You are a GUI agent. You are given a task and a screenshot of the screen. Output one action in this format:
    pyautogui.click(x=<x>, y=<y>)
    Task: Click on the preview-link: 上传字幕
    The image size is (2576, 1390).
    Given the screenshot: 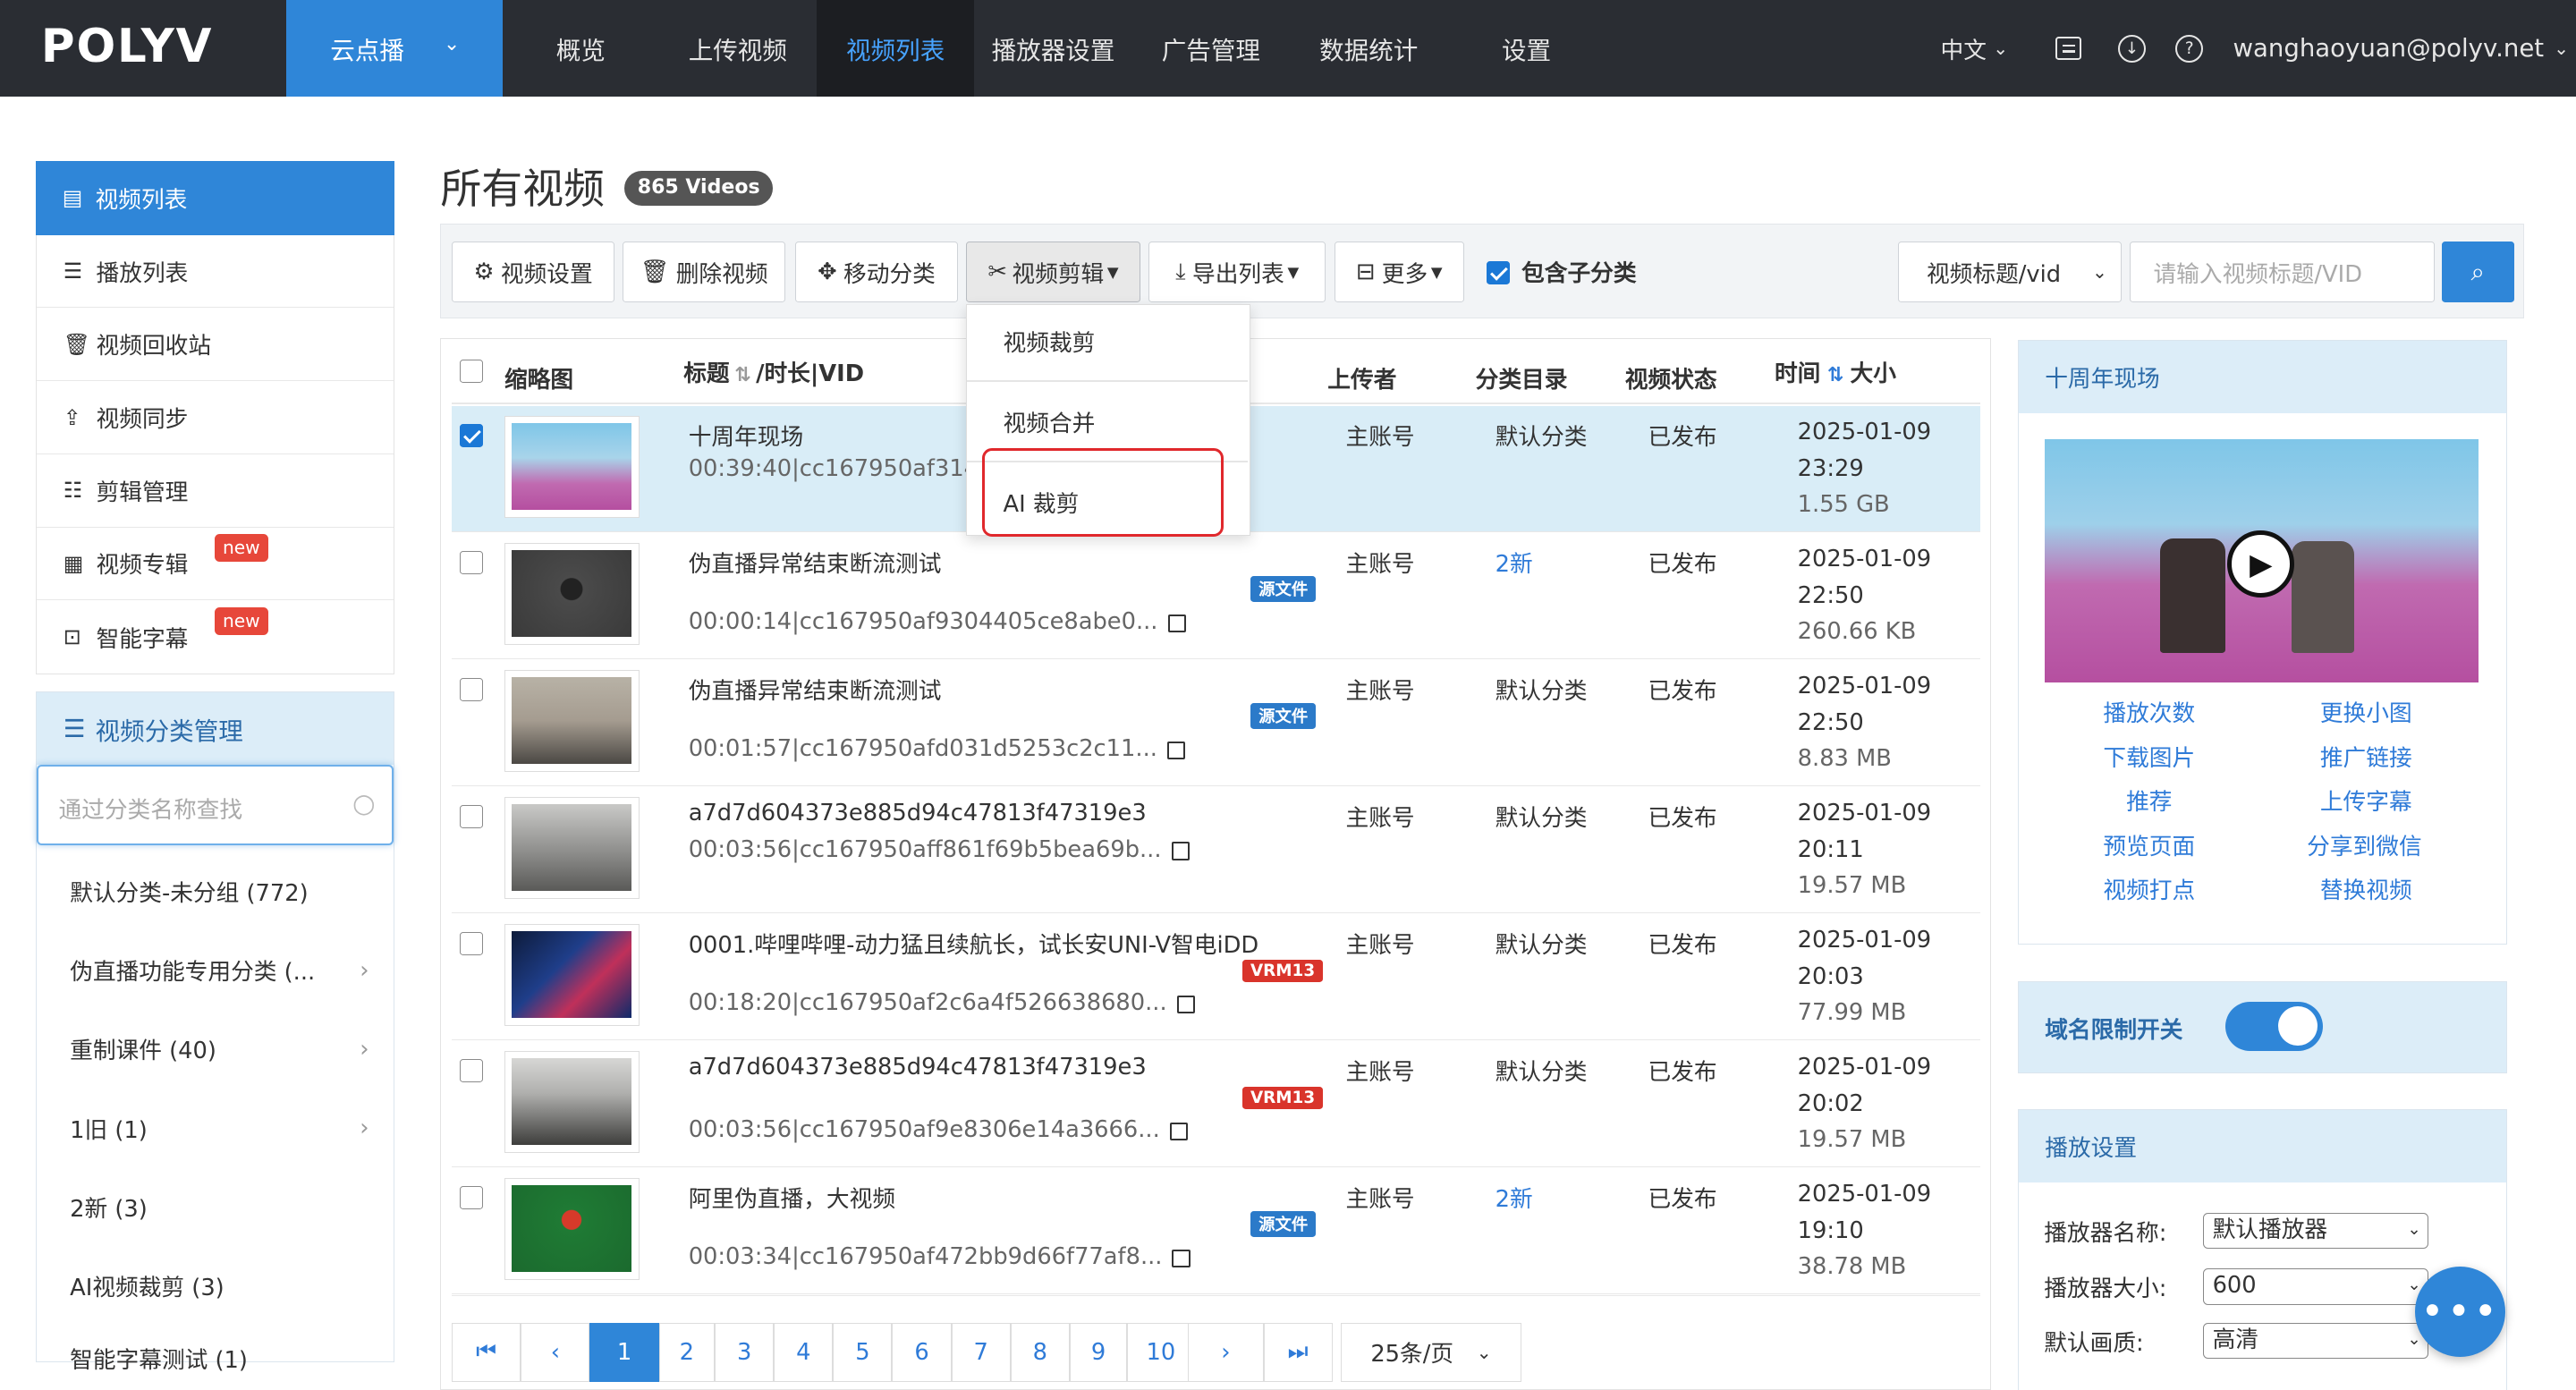 What is the action you would take?
    pyautogui.click(x=2366, y=800)
    